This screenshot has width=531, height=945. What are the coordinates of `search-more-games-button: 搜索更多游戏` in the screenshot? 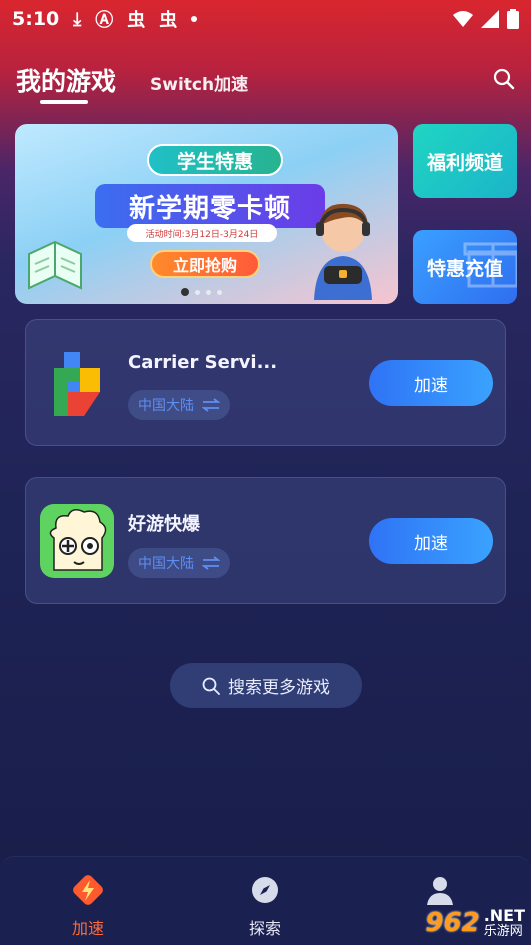 It's located at (266, 685).